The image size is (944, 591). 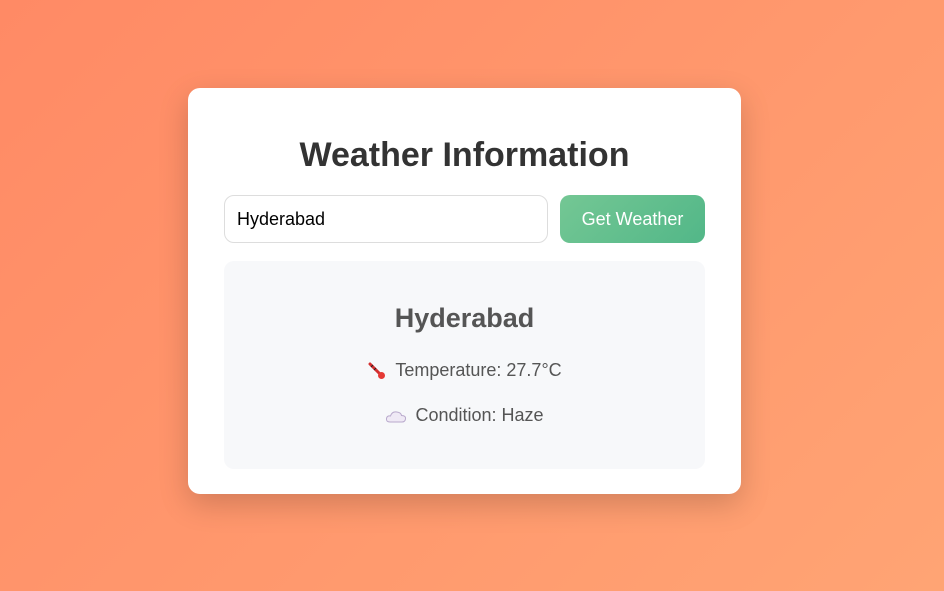 I want to click on city-input, so click(x=386, y=219).